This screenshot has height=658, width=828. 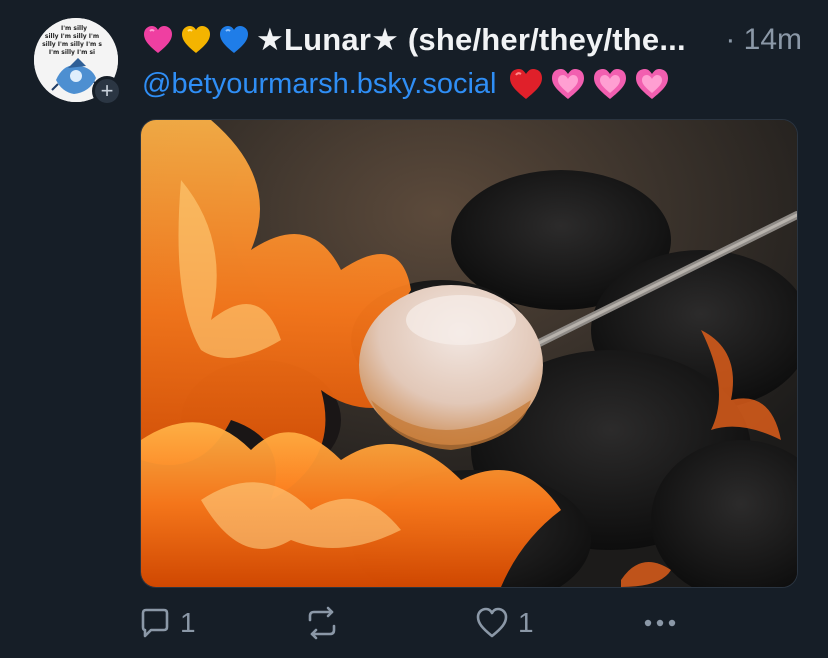 What do you see at coordinates (72, 36) in the screenshot?
I see `avatar-text-line: silly I'm silly I'm` at bounding box center [72, 36].